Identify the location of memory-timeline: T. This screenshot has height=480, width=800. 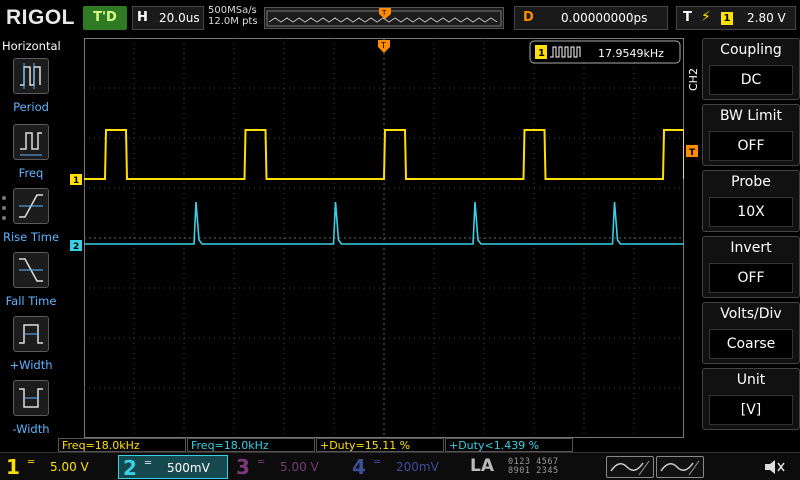
(384, 18).